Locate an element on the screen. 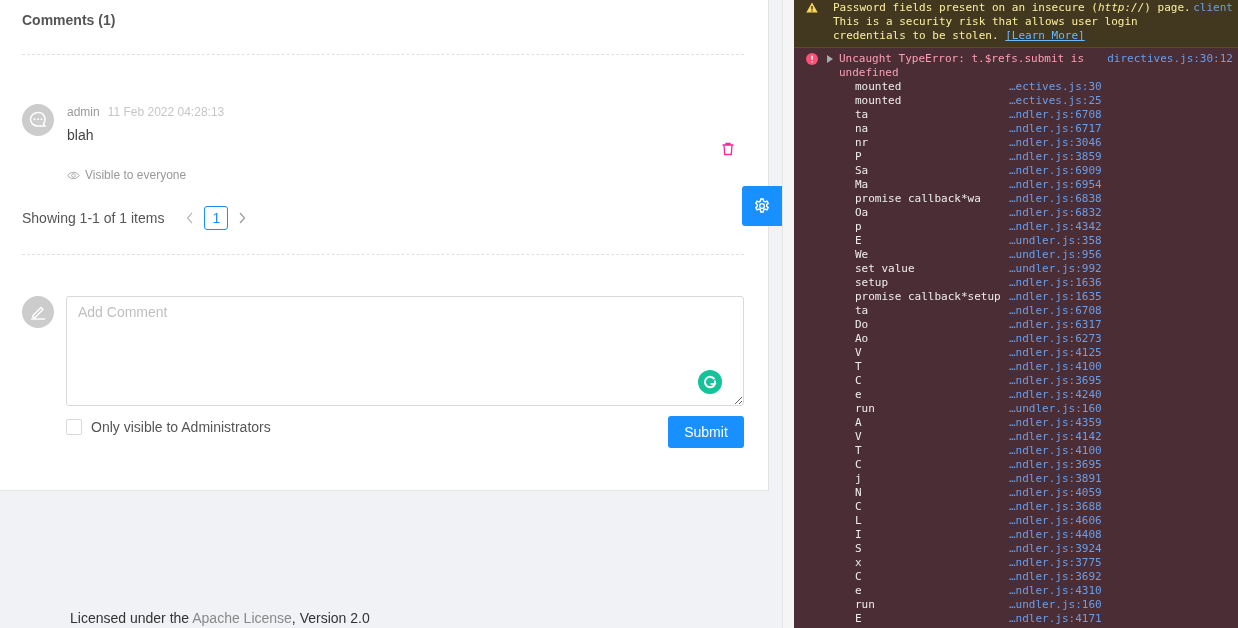 The image size is (1238, 628). stack-function: promise callback*setup is located at coordinates (928, 297).